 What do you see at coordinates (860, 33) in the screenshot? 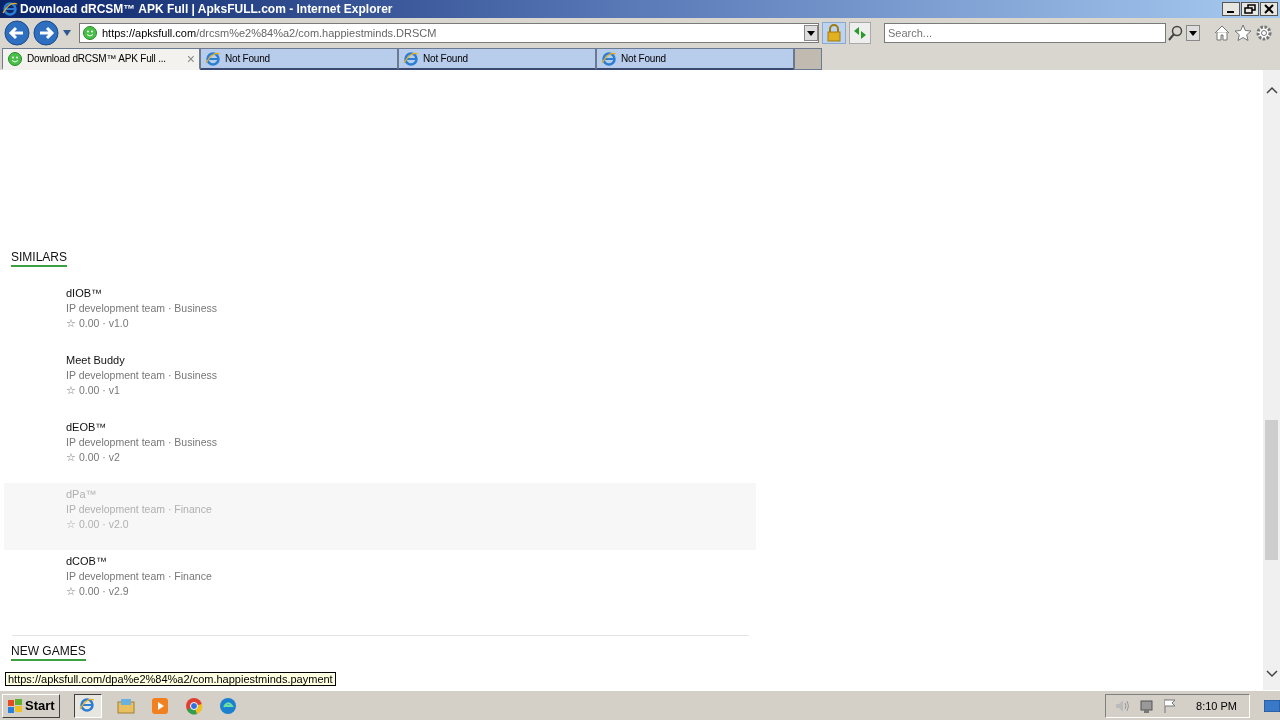
I see `refresh-icon` at bounding box center [860, 33].